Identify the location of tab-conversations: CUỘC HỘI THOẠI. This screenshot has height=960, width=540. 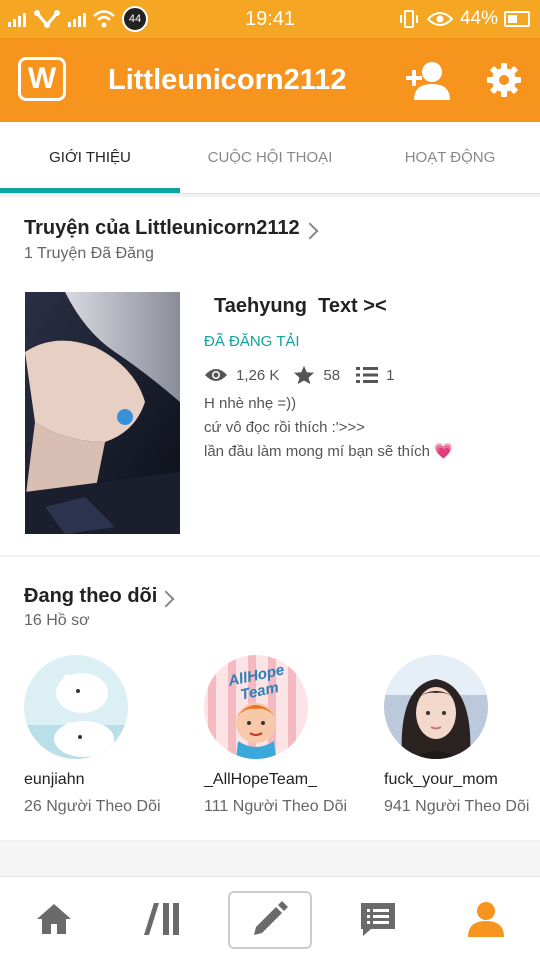
(270, 158).